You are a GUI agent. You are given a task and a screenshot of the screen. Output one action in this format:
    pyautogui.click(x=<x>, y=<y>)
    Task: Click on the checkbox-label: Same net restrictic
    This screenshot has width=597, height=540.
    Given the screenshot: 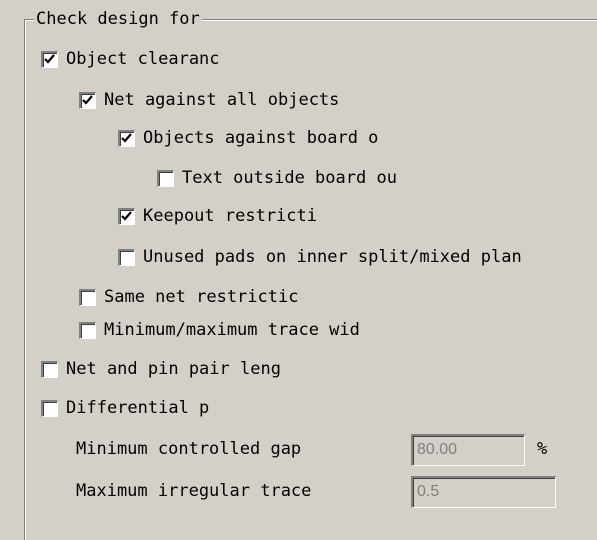 What is the action you would take?
    pyautogui.click(x=201, y=297)
    